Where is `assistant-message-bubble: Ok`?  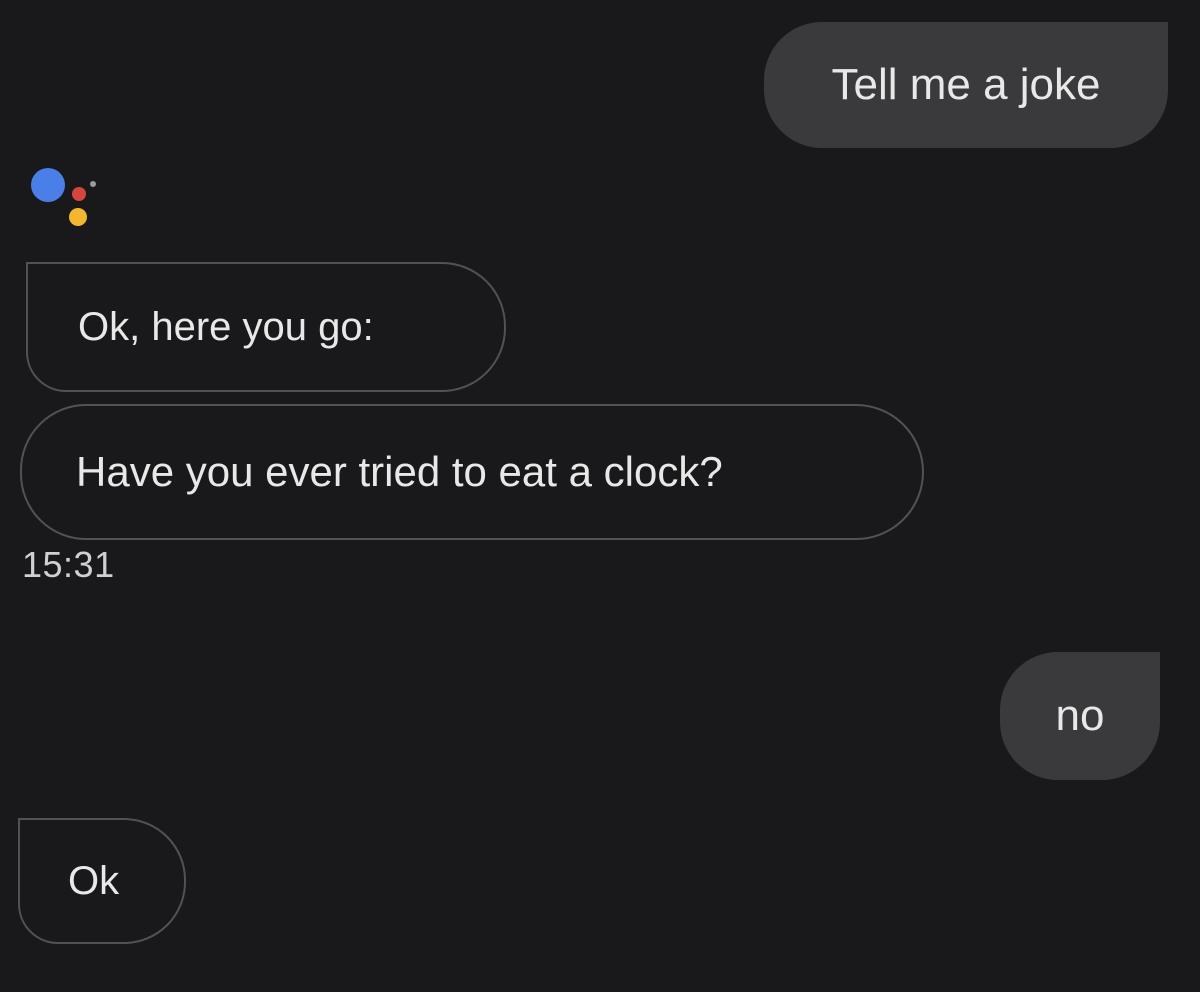
assistant-message-bubble: Ok is located at coordinates (102, 881).